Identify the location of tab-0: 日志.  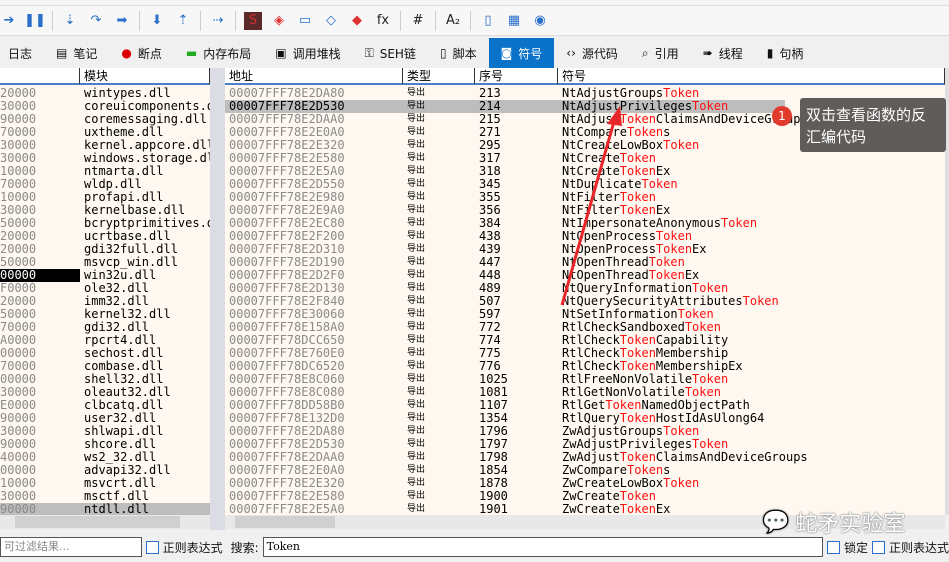
(22, 53).